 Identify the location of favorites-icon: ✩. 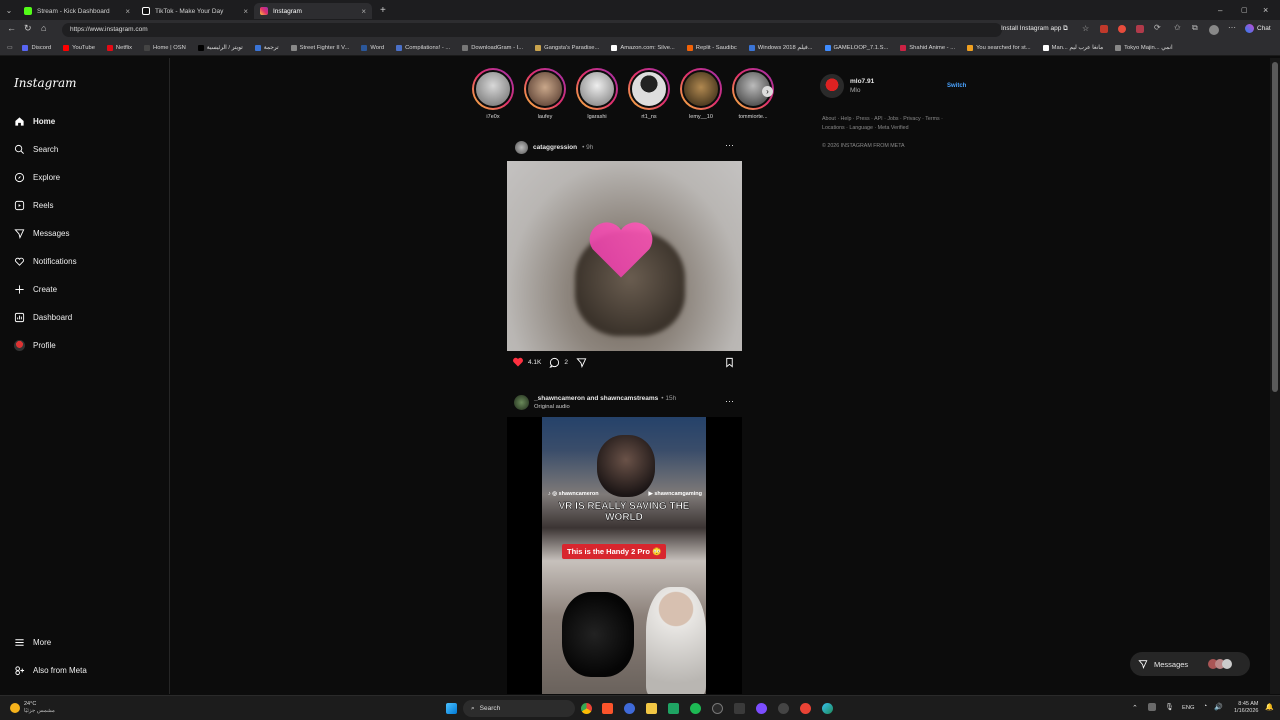
(1177, 27).